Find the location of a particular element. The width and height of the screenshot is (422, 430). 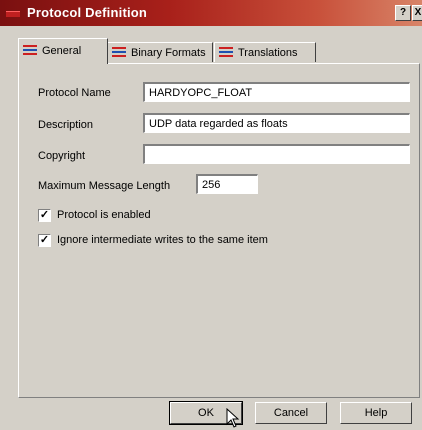

protocol-name-label: Protocol Name is located at coordinates (74, 93).